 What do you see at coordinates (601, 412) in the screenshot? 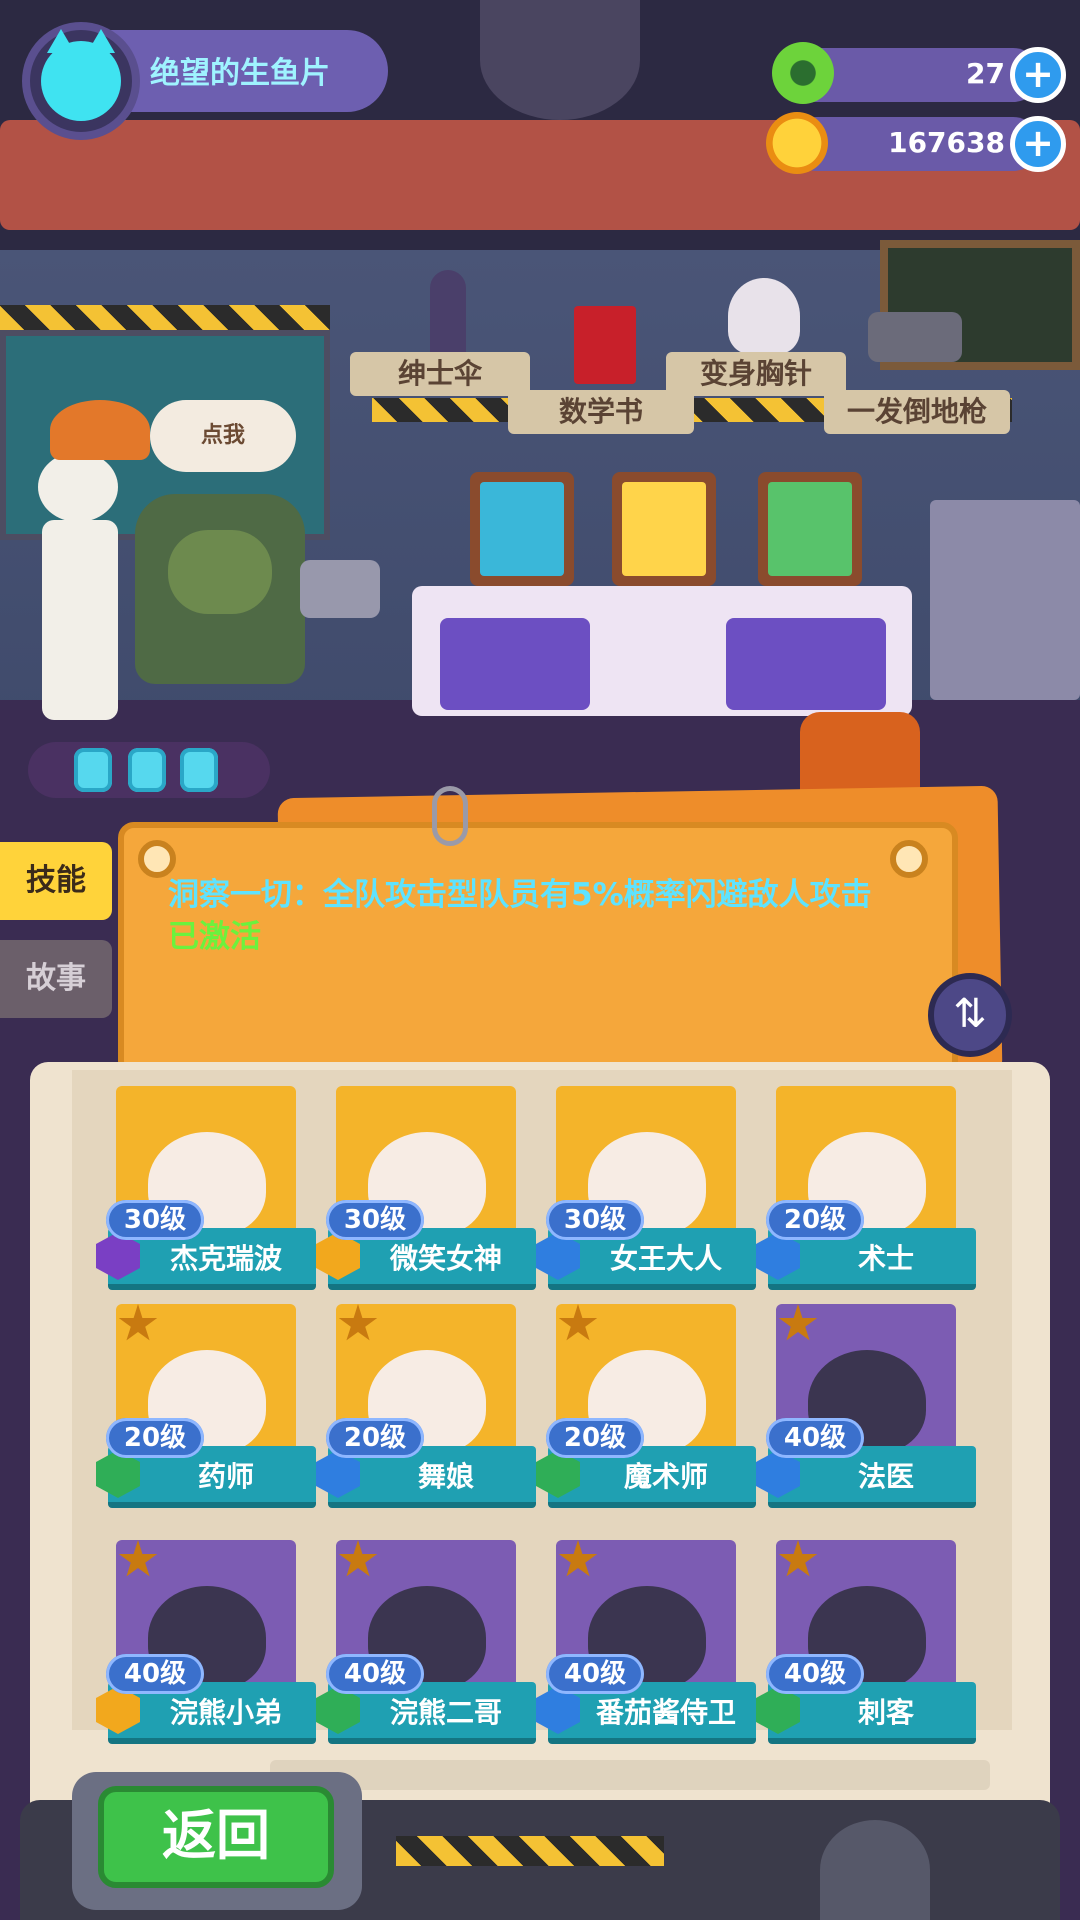
I see `lab-item-label-book: 数学书` at bounding box center [601, 412].